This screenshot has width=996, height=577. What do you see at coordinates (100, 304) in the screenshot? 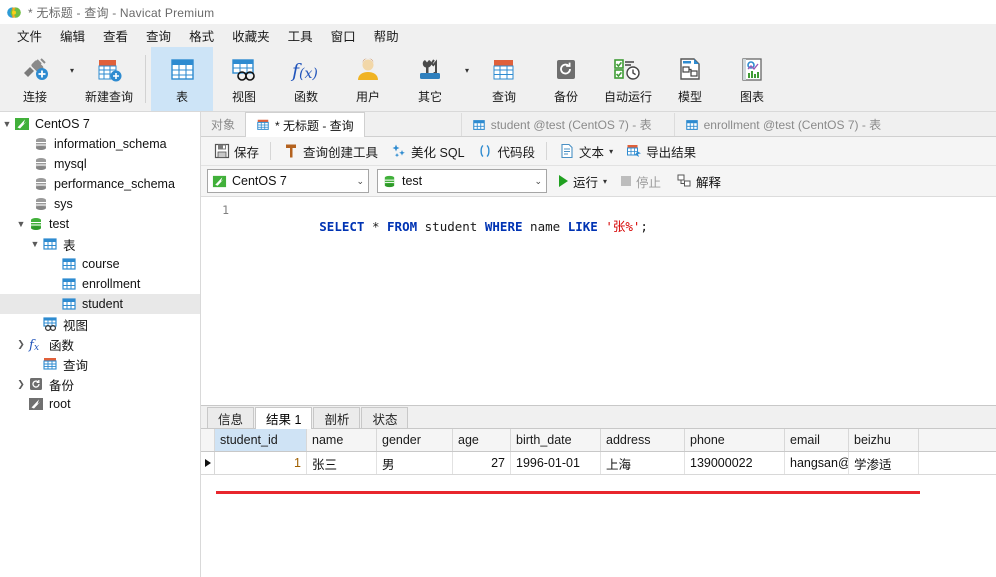
I see `sidebar-item-student: student` at bounding box center [100, 304].